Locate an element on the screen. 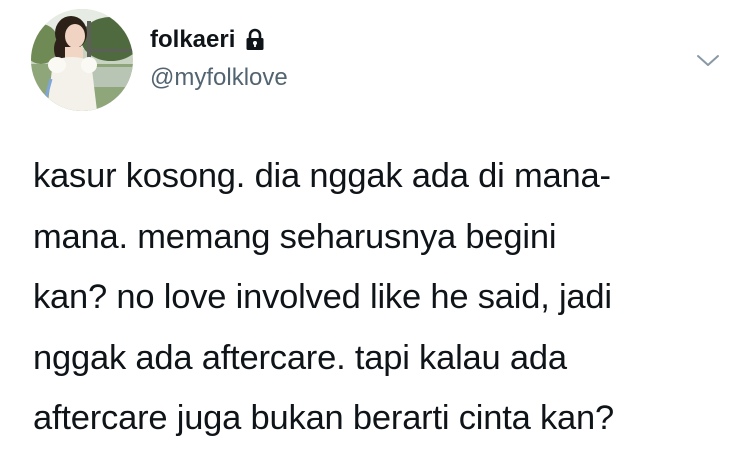 The height and width of the screenshot is (466, 750). avatar is located at coordinates (82, 60).